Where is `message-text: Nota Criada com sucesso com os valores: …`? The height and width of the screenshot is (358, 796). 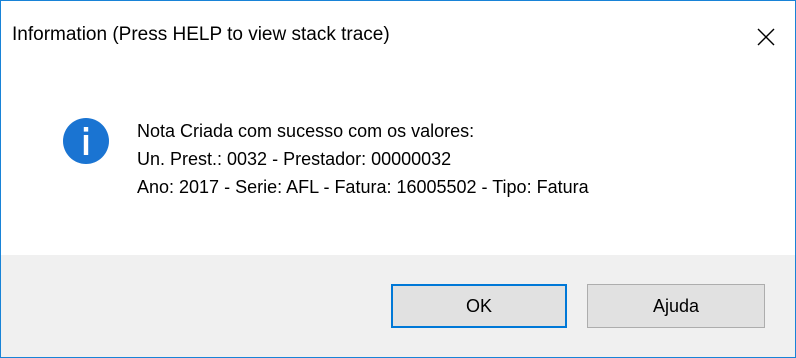 message-text: Nota Criada com sucesso com os valores: … is located at coordinates (363, 159).